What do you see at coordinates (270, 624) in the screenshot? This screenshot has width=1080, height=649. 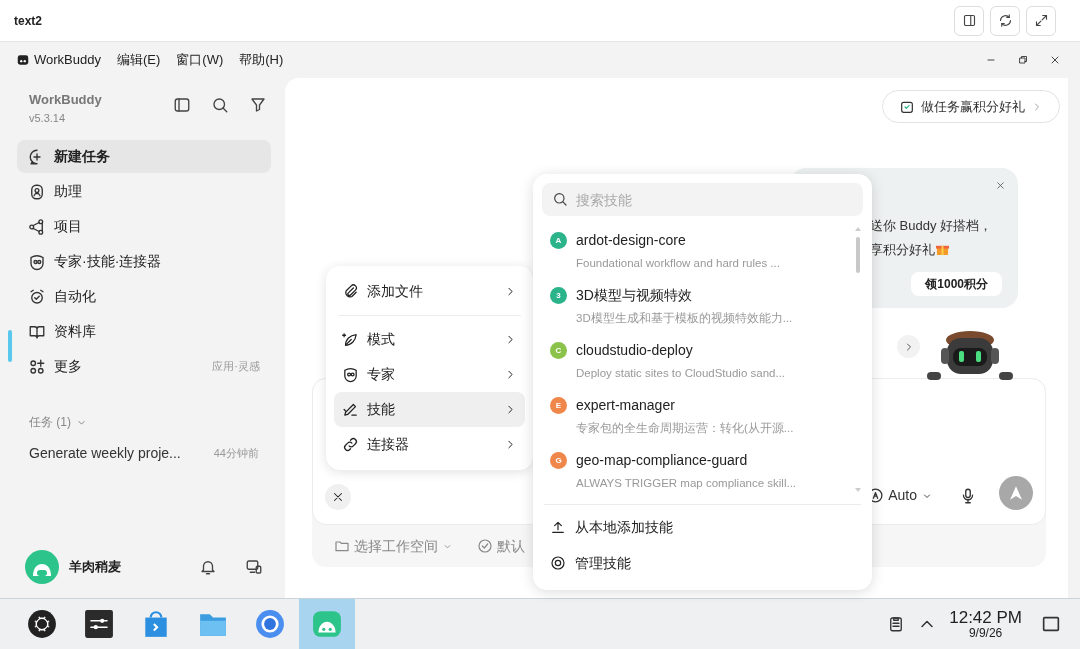 I see `browser-icon` at bounding box center [270, 624].